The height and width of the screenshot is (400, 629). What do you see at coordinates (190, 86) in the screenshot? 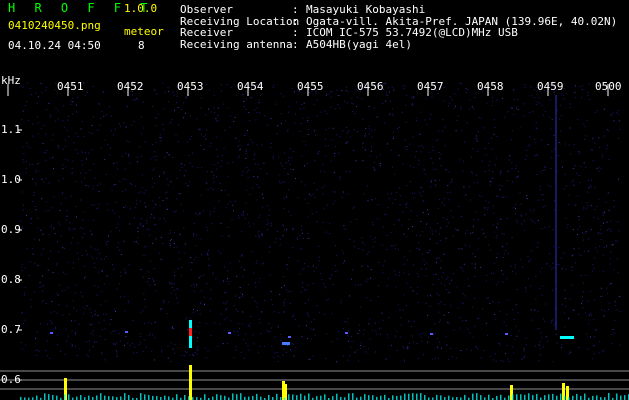
I see `time-tick-label: 0453` at bounding box center [190, 86].